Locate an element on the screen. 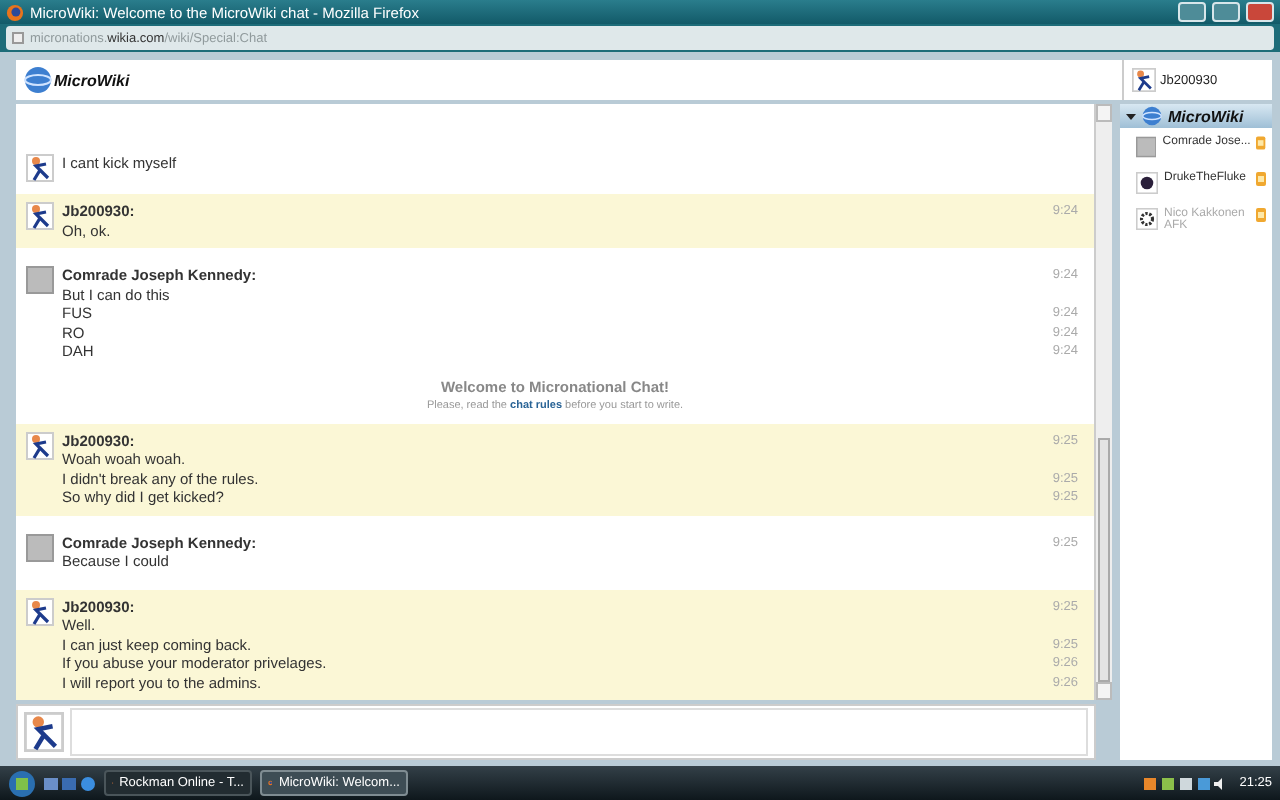 This screenshot has height=800, width=1280. gear-avatar-icon is located at coordinates (1147, 219).